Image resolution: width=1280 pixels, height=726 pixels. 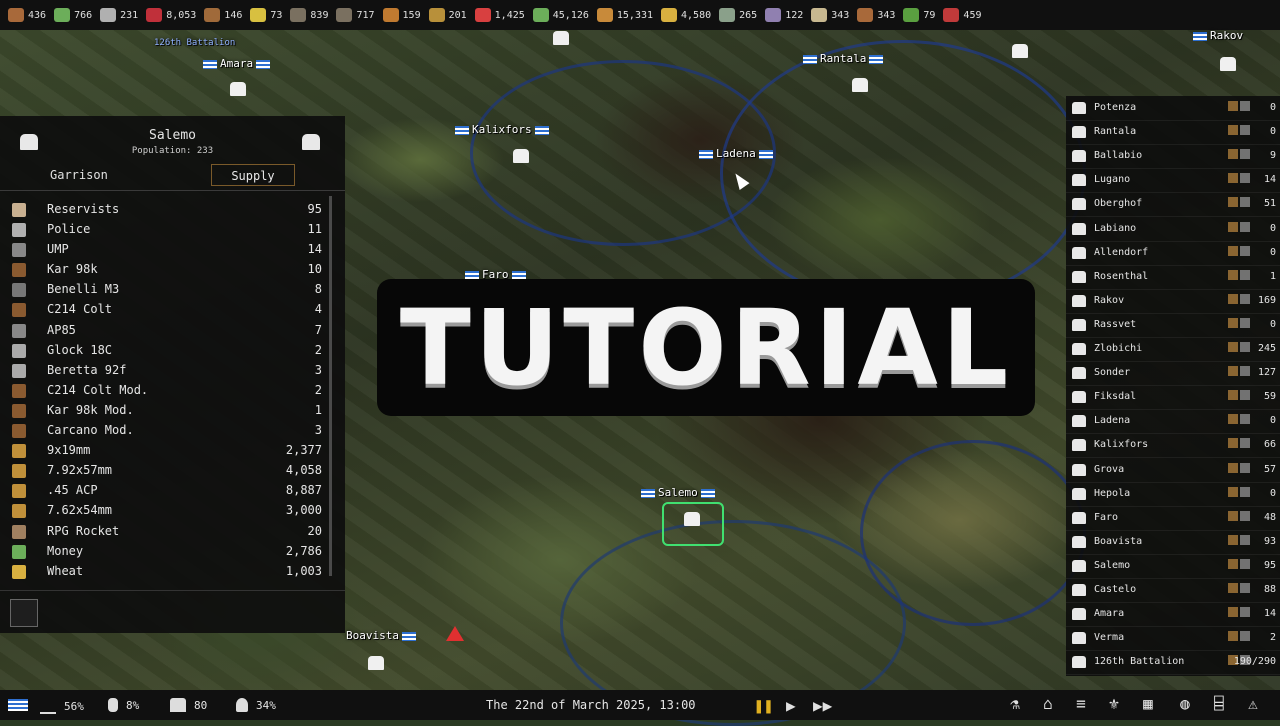 I want to click on manage-button, so click(x=24, y=613).